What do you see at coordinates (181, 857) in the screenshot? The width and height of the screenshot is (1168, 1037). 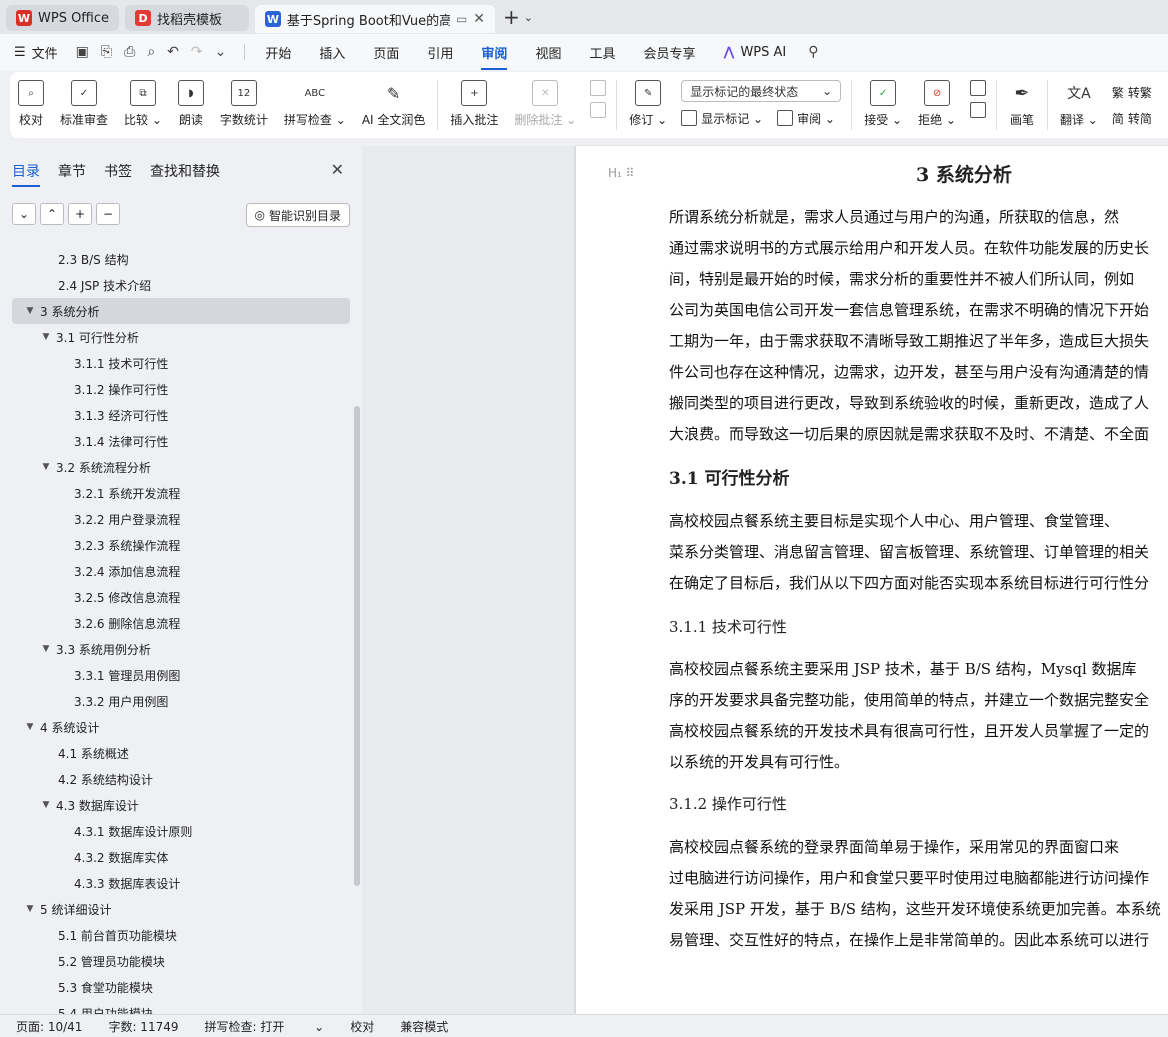 I see `toc-item: 4.3.2 数据库实体` at bounding box center [181, 857].